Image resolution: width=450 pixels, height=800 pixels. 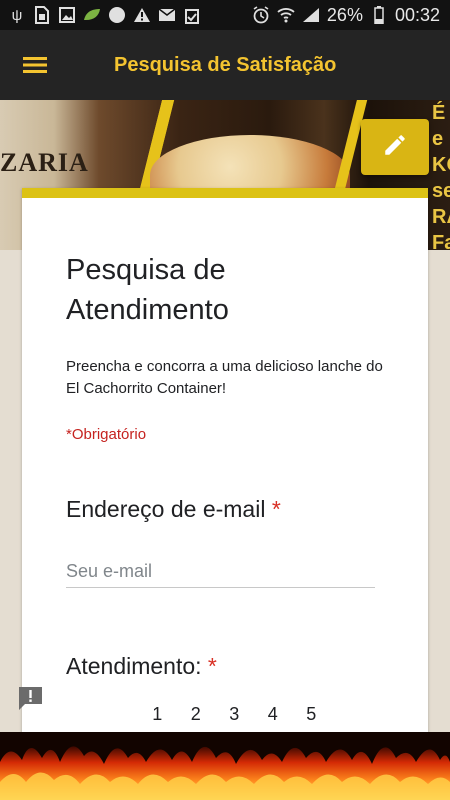 I want to click on app-title: Pesquisa de Satisfação, so click(x=225, y=64).